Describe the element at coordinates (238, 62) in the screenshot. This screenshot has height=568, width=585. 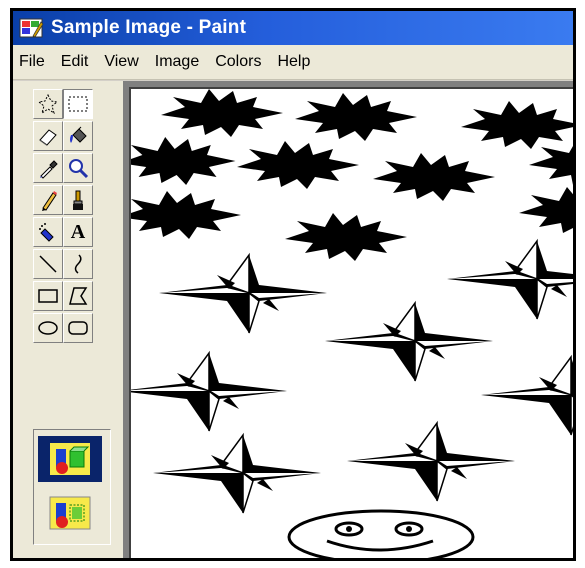
I see `menu-colors: Colors` at that location.